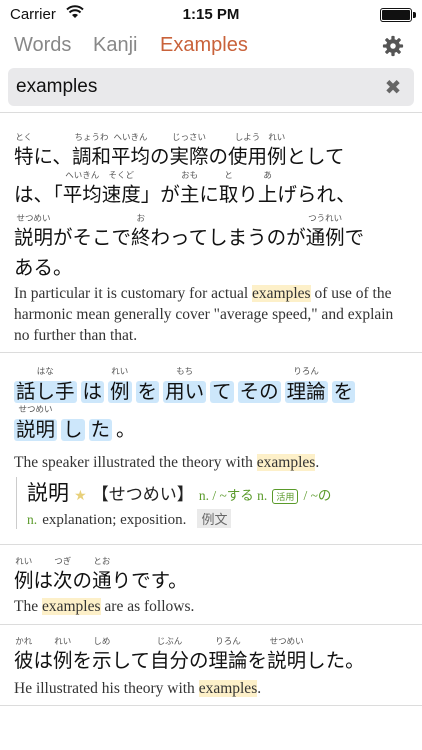 This screenshot has height=750, width=422. Describe the element at coordinates (24, 138) in the screenshot. I see `furigana: とく` at that location.